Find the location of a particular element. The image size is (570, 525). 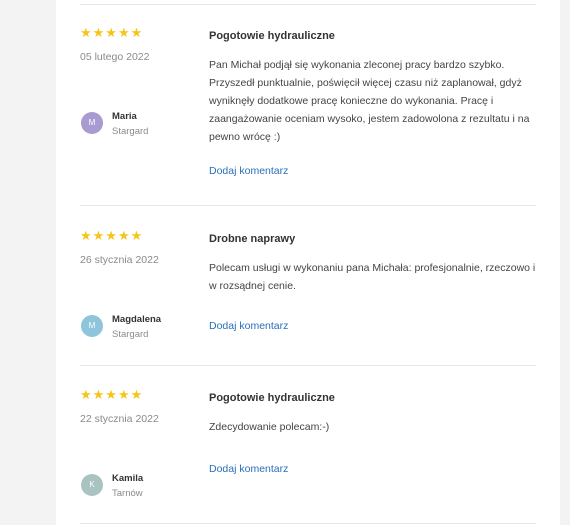

reviewer-city: Tarnów is located at coordinates (127, 493).